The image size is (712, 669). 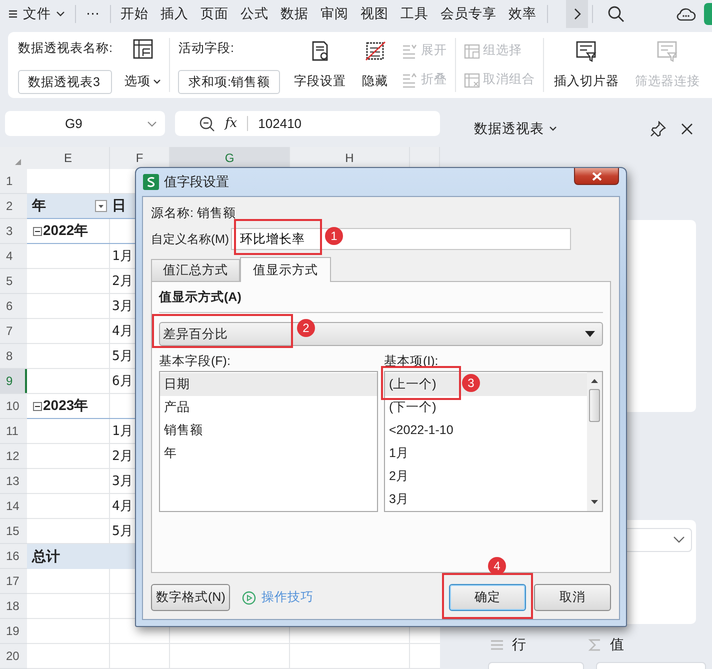 What do you see at coordinates (38, 206) in the screenshot?
I see `table-cell-text: 年` at bounding box center [38, 206].